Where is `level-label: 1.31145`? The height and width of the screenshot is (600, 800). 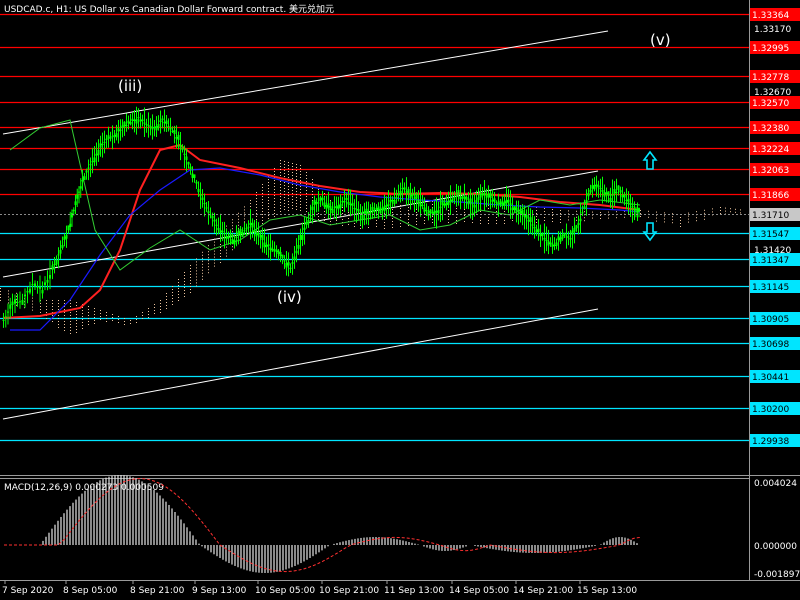 level-label: 1.31145 is located at coordinates (770, 288).